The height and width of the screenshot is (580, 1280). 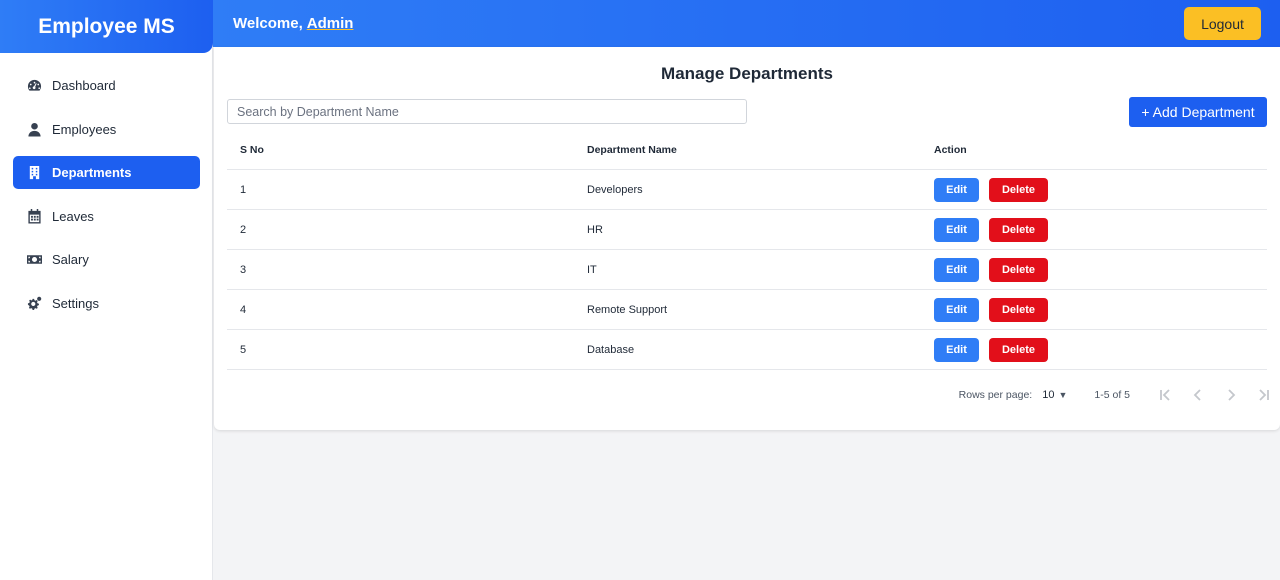 I want to click on sidebar-item-dashboard: Dashboard, so click(x=106, y=85).